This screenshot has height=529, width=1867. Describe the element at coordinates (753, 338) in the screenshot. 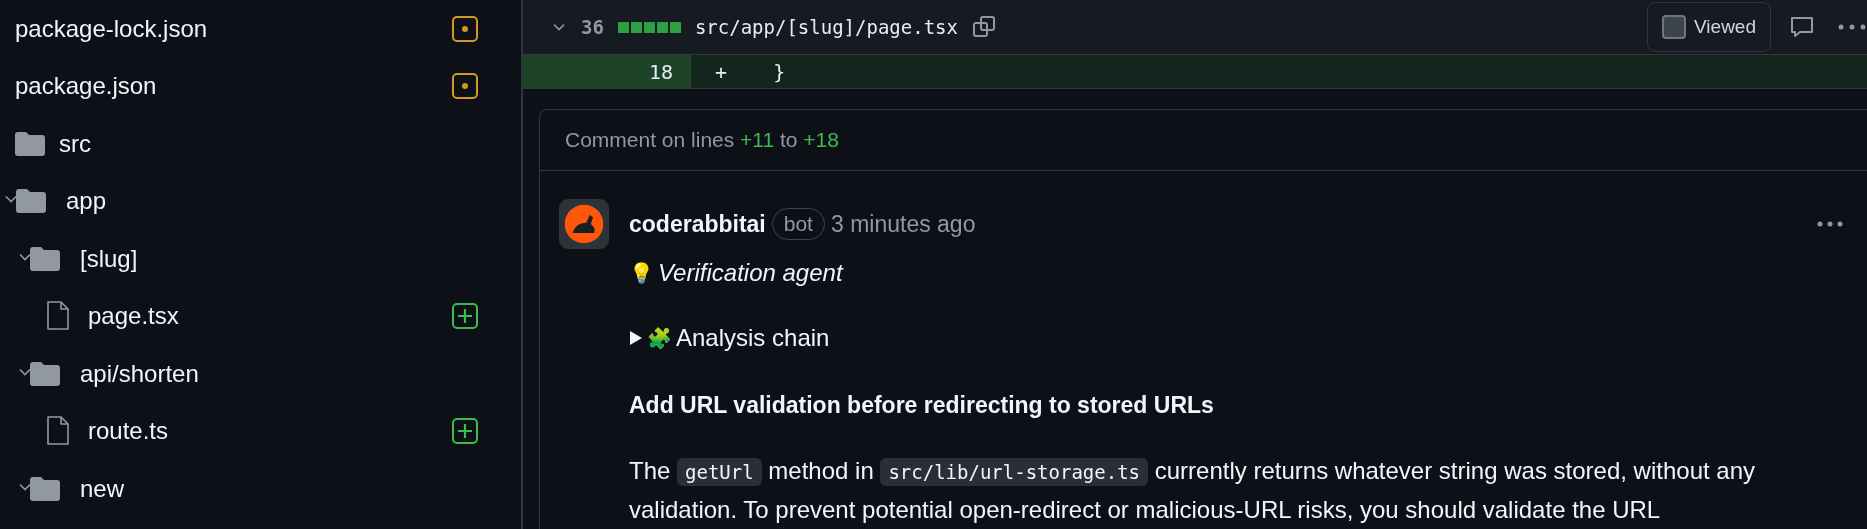

I see `analysis-chain-toggle: Analysis chain` at that location.